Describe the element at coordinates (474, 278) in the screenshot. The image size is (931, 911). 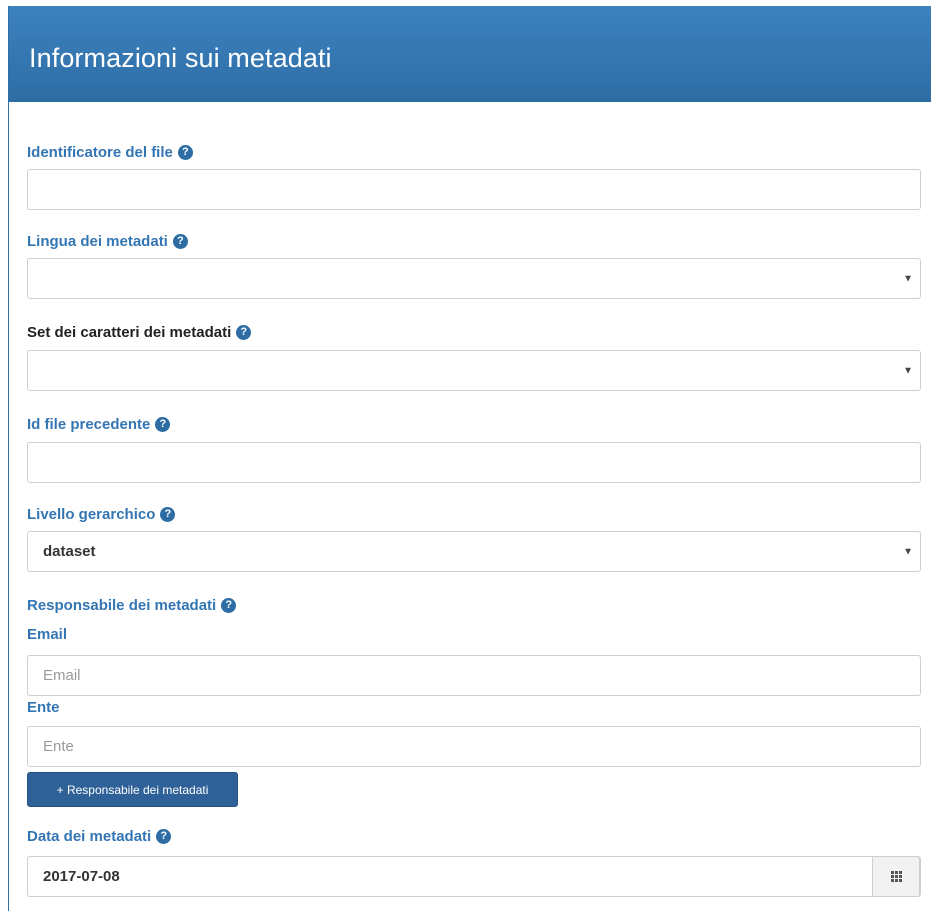
I see `metadata-language-select: ▼` at that location.